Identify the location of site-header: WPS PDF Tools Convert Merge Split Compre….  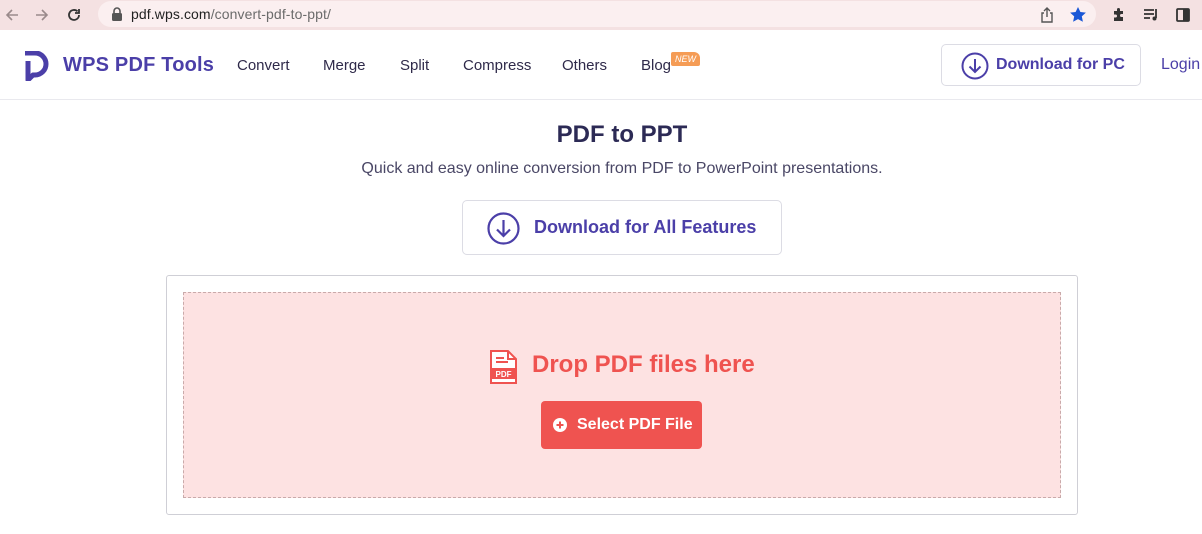
(601, 65).